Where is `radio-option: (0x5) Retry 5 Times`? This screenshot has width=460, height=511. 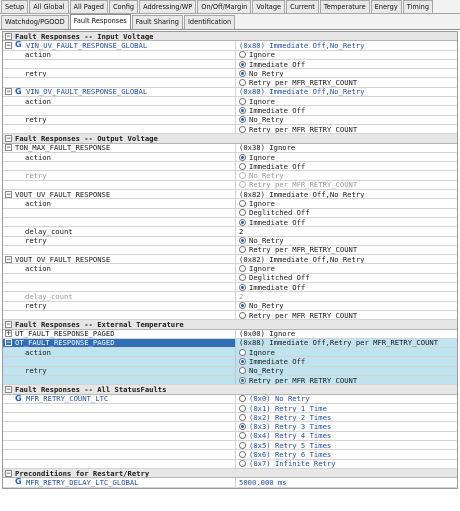
radio-option: (0x5) Retry 5 Times is located at coordinates (346, 445).